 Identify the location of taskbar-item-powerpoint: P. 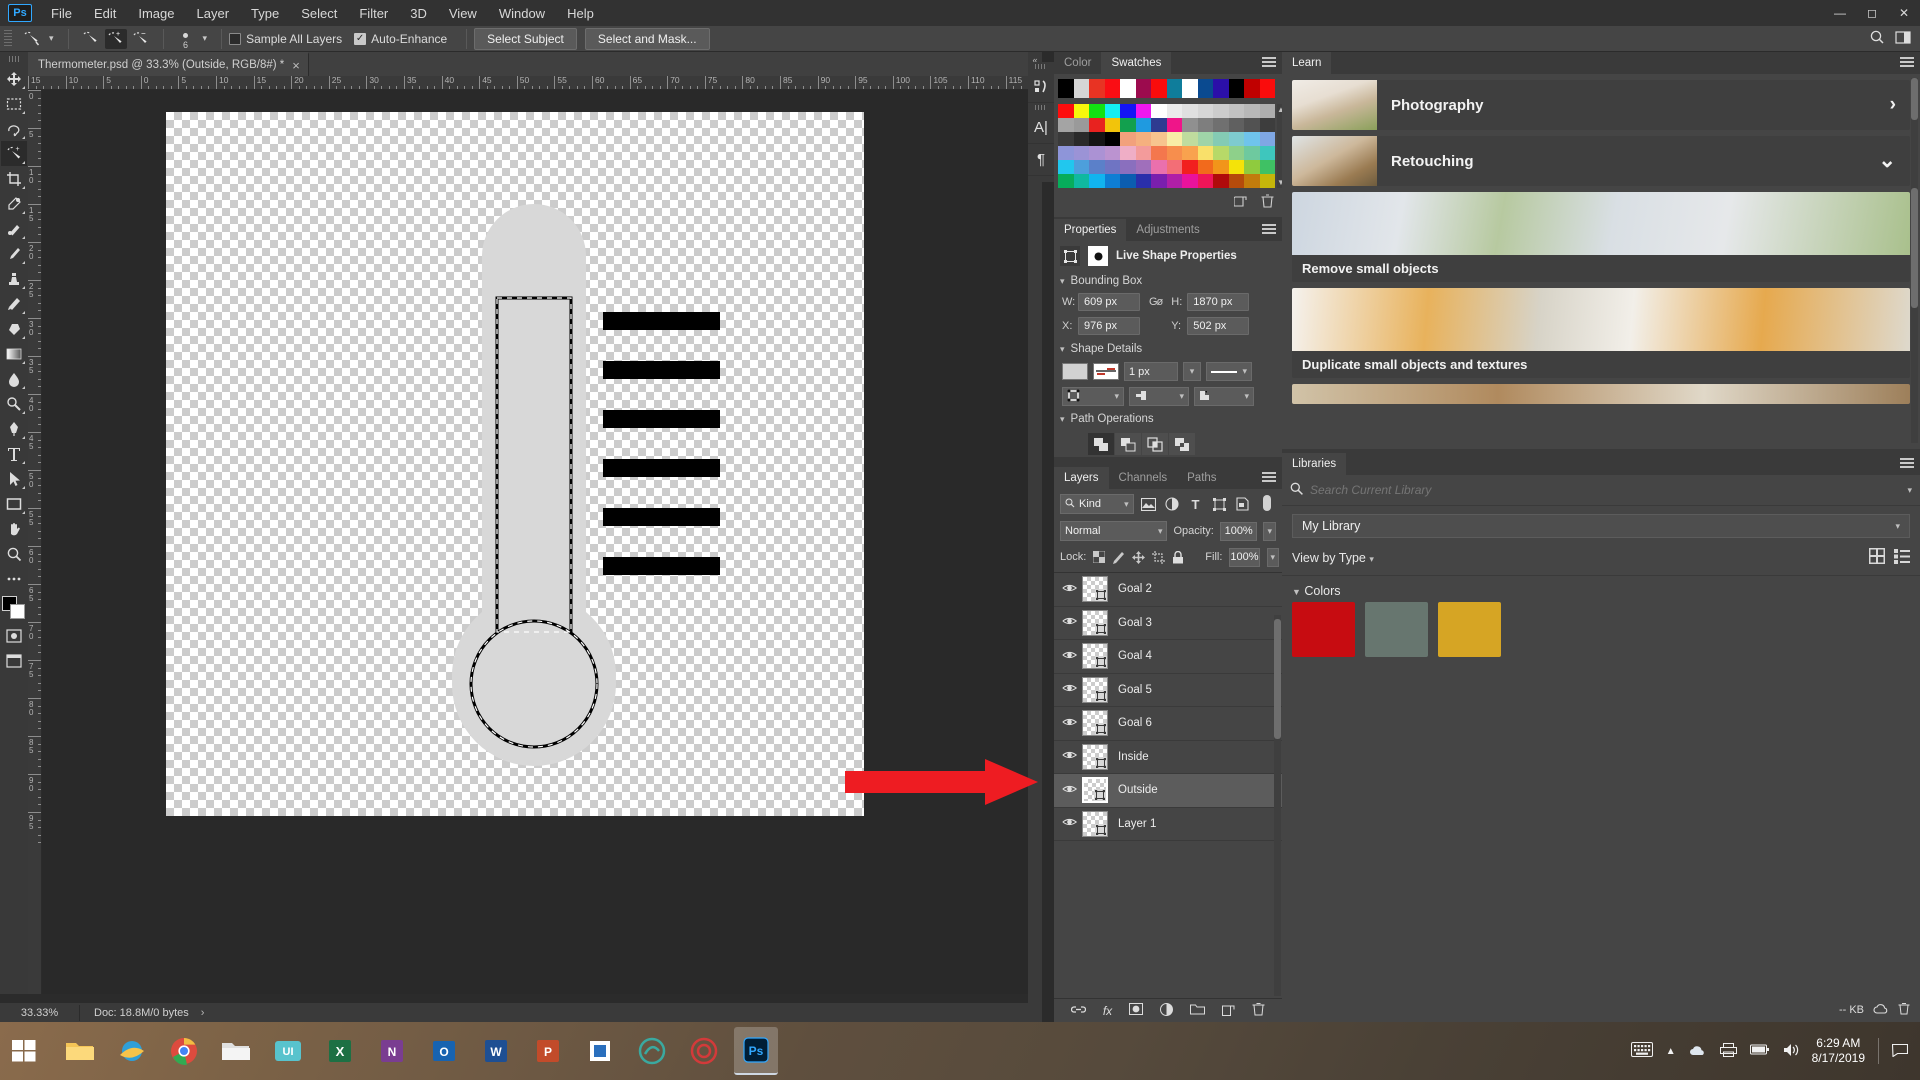
(548, 1051).